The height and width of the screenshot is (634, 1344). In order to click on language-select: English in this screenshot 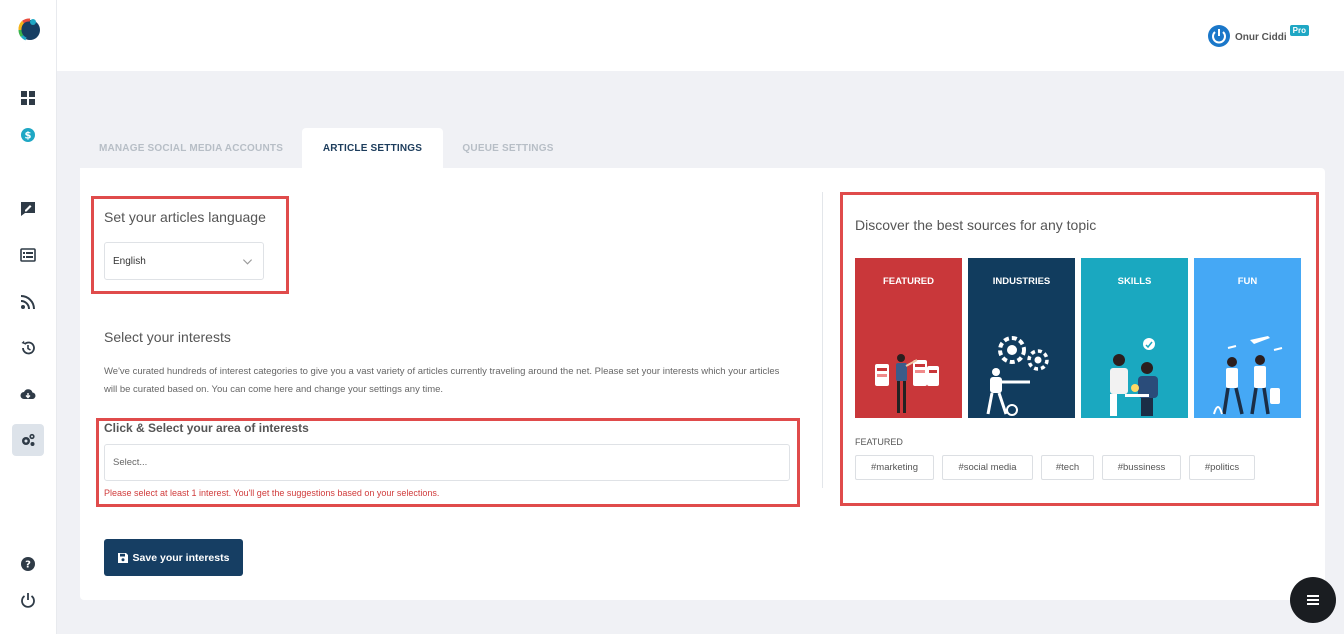, I will do `click(184, 261)`.